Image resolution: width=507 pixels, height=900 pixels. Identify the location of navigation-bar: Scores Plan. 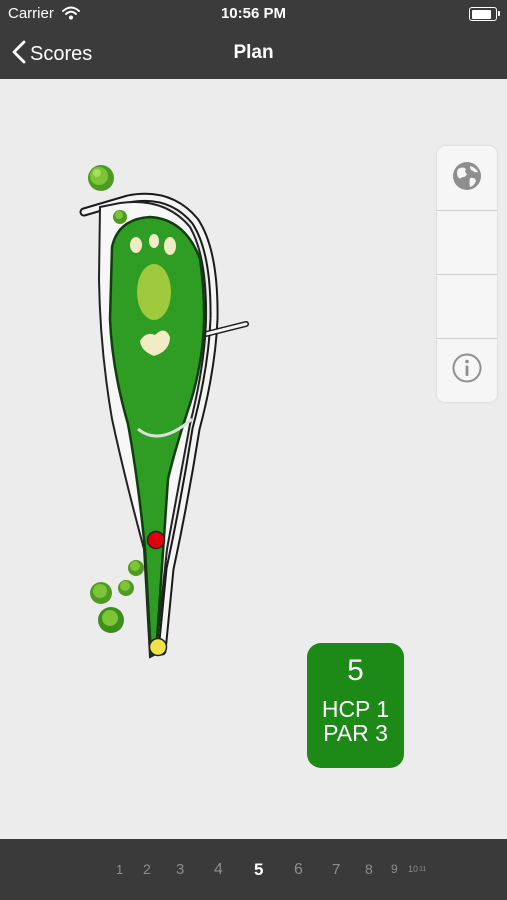
(253, 54).